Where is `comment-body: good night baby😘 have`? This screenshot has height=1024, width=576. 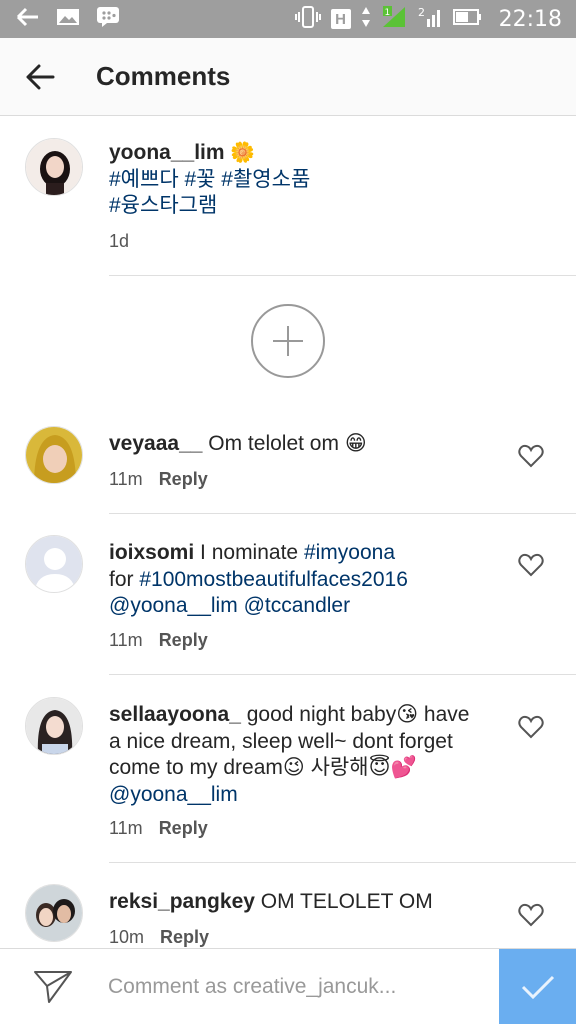 comment-body: good night baby😘 have is located at coordinates (355, 714).